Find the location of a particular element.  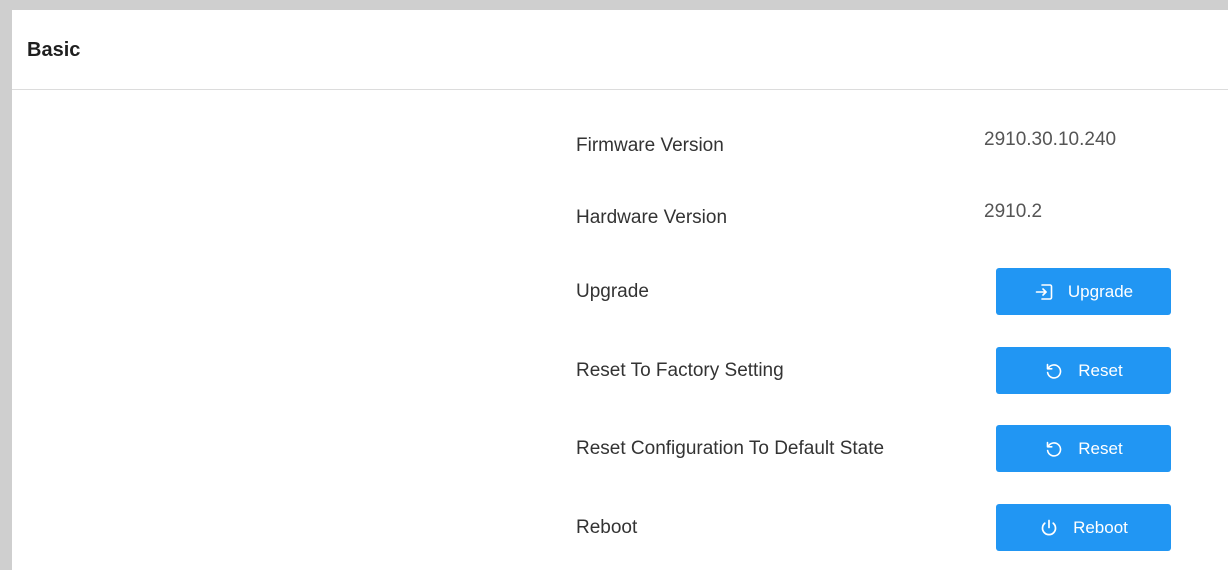

hardware-version-label: Hardware Version is located at coordinates (652, 217).